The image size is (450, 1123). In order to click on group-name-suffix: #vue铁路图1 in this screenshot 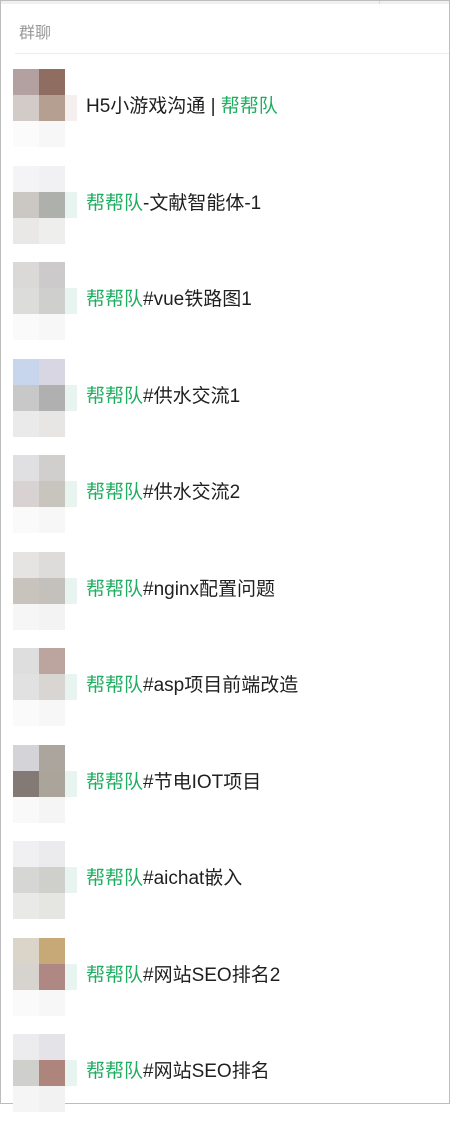, I will do `click(197, 299)`.